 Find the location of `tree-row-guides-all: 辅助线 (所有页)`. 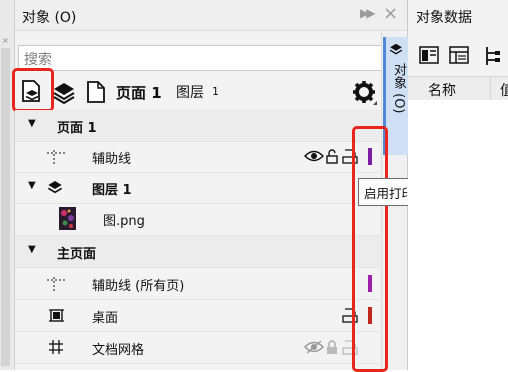

tree-row-guides-all: 辅助线 (所有页) is located at coordinates (197, 284).